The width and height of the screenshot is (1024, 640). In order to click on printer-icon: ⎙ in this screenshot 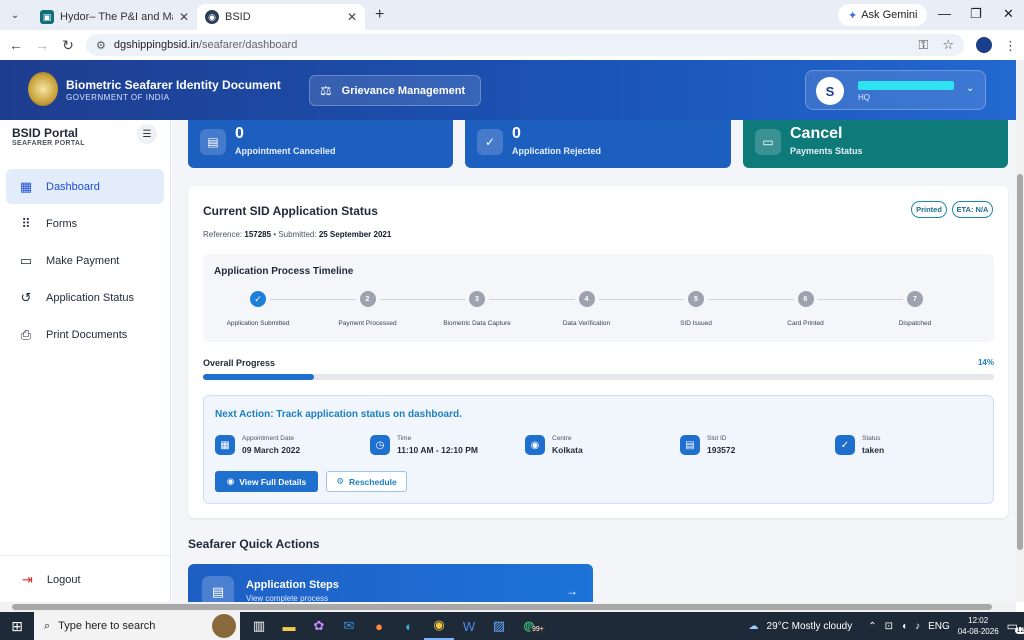, I will do `click(26, 334)`.